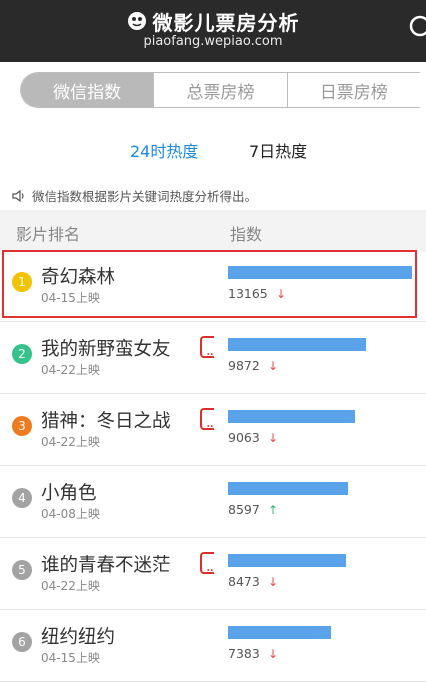 This screenshot has width=426, height=682. What do you see at coordinates (213, 646) in the screenshot?
I see `movie-row: 6 纽约纽约 04-15上映 7383 ↓` at bounding box center [213, 646].